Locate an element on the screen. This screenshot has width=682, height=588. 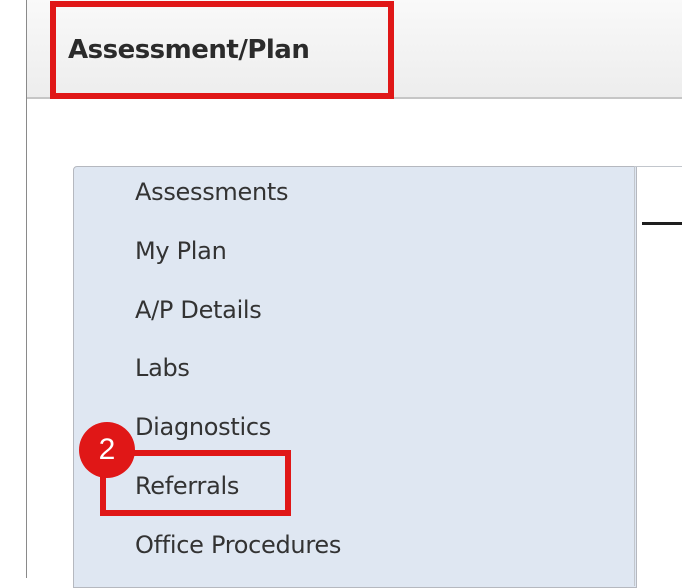
title-highlight-box is located at coordinates (222, 50).